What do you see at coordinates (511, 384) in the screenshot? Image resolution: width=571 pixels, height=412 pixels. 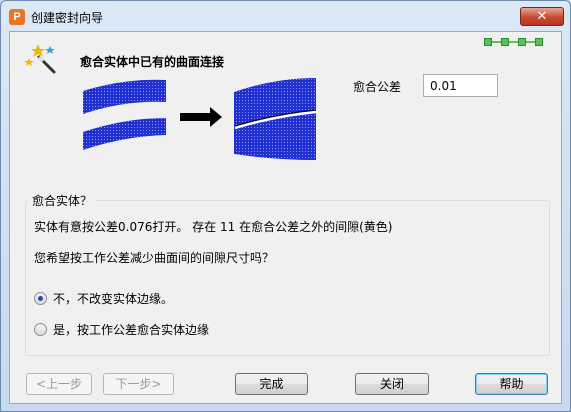 I see `help-button: 帮助` at bounding box center [511, 384].